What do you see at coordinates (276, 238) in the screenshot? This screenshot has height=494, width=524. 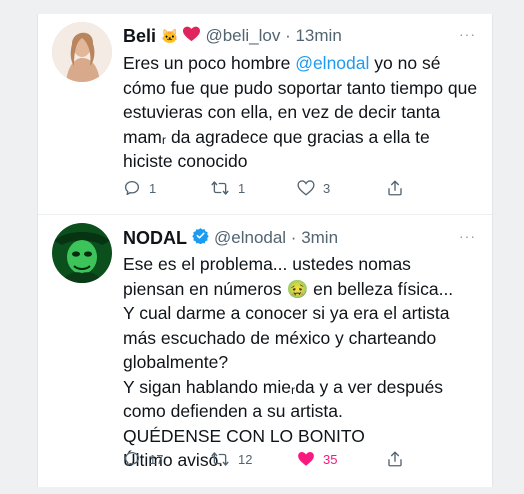 I see `handle-and-time: @elnodal · 3min` at bounding box center [276, 238].